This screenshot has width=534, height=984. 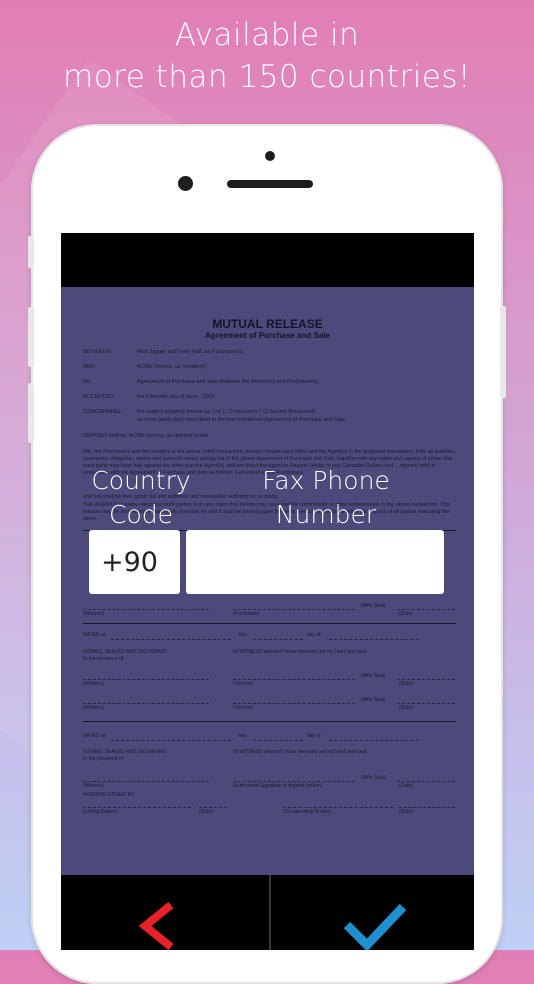 I want to click on acknowledged-label: ACKNOWLEDGED BY:, so click(x=109, y=795).